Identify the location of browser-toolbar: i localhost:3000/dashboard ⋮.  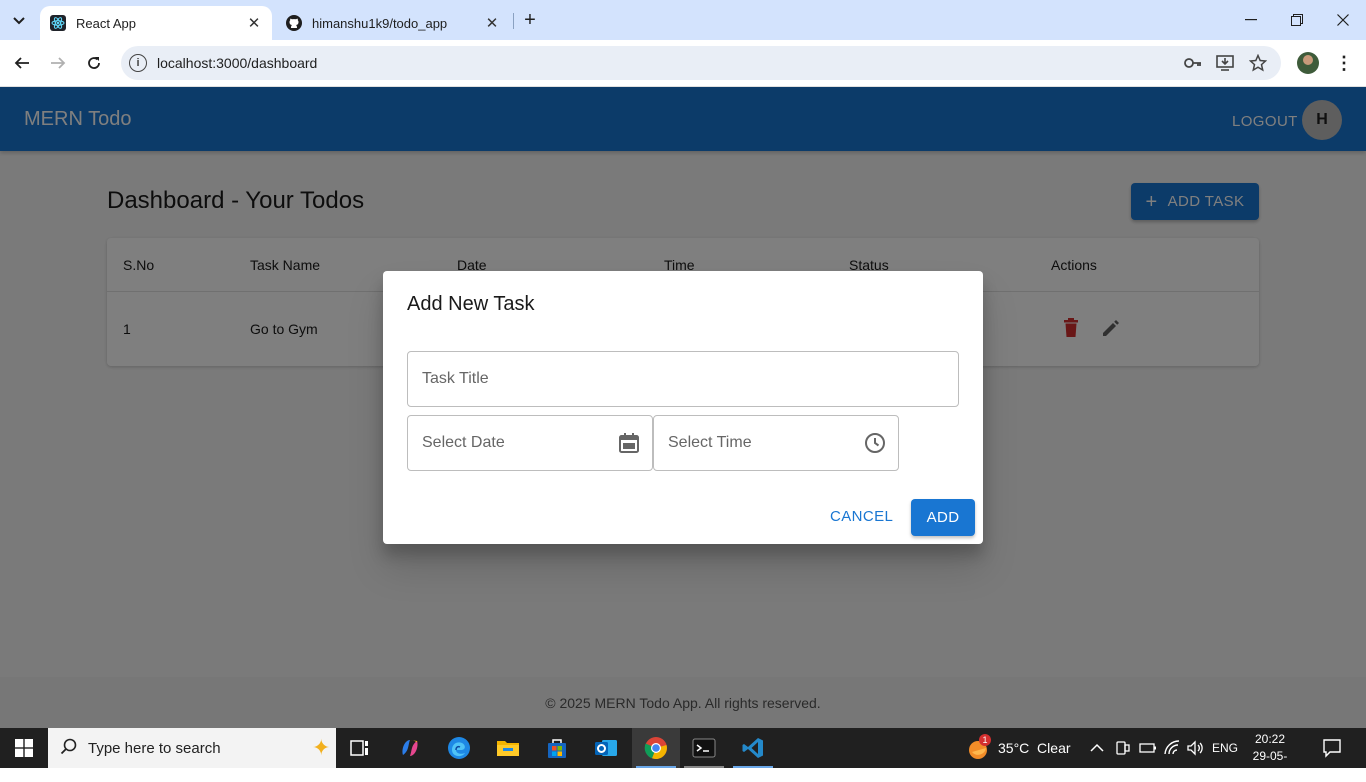
(683, 63).